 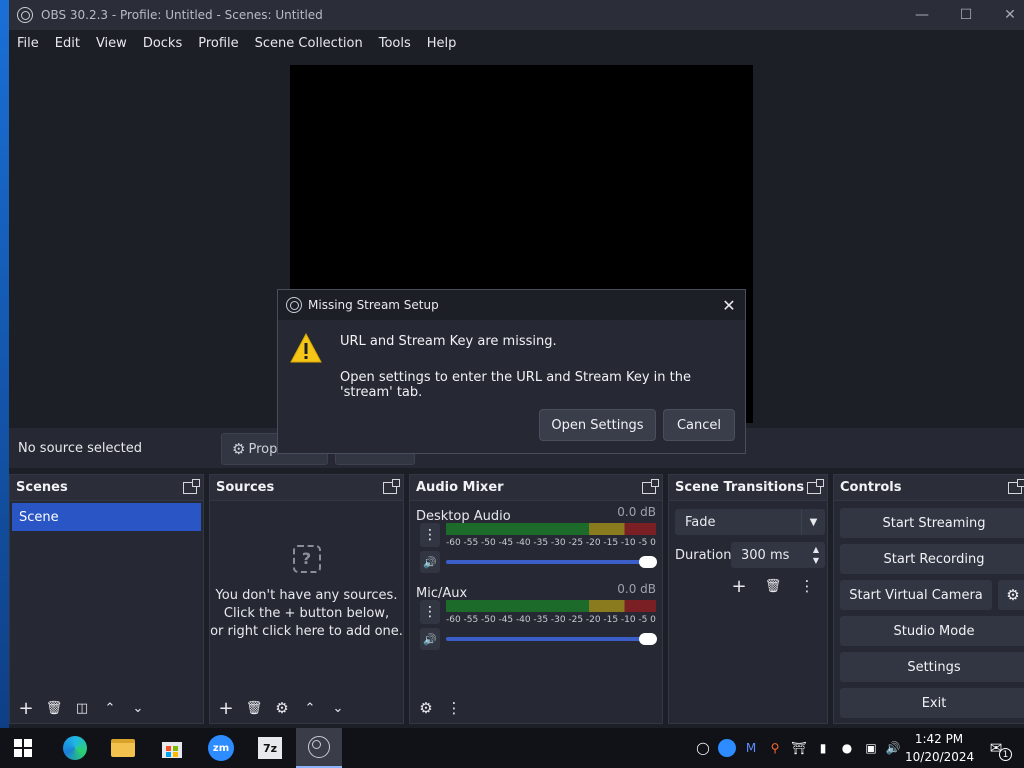 I want to click on gear-icon: ⚙, so click(x=1013, y=595).